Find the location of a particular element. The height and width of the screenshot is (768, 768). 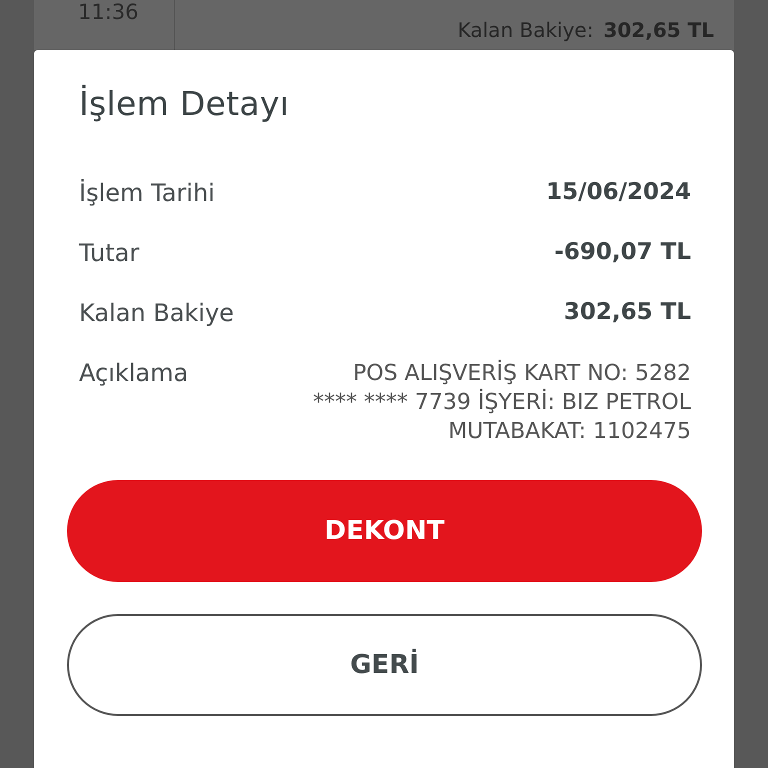

detail-value: 15/06/2024 is located at coordinates (618, 192).